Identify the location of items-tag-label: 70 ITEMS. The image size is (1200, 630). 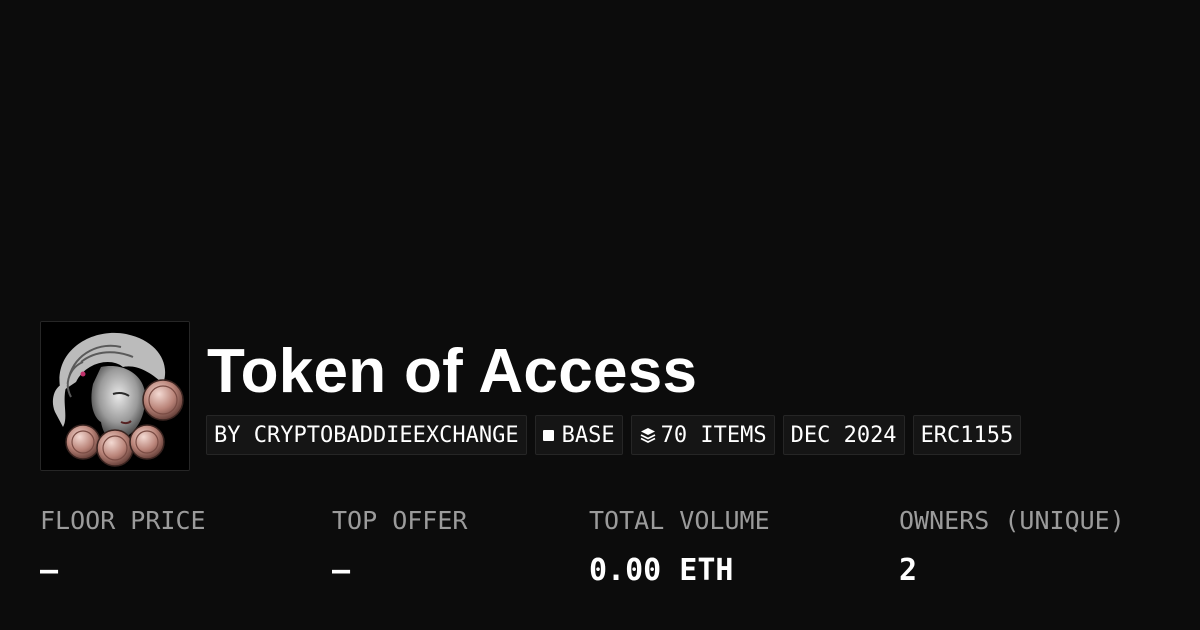
(713, 435).